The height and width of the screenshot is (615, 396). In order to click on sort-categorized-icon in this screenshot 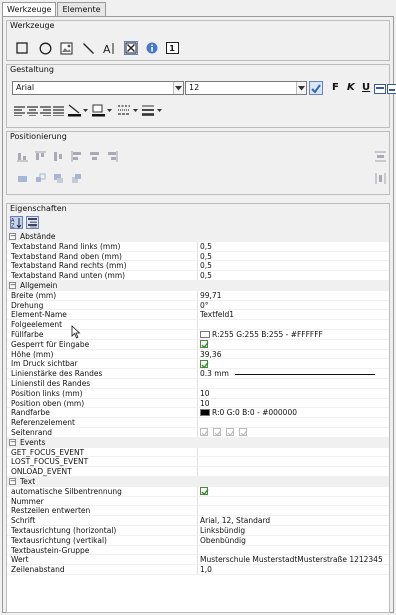, I will do `click(32, 222)`.